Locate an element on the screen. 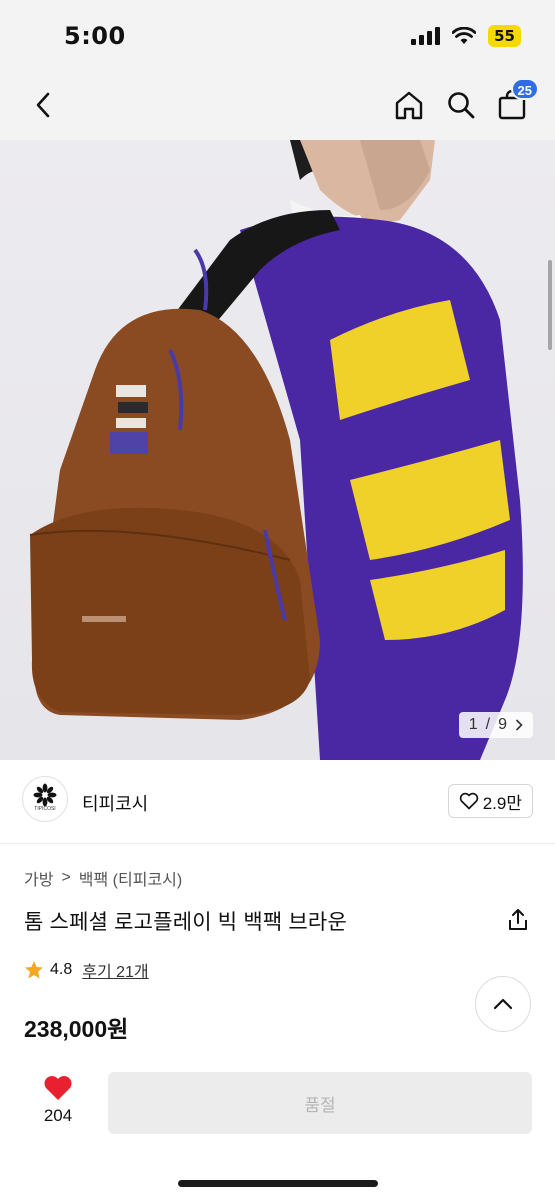 This screenshot has width=555, height=1200. back-button is located at coordinates (43, 105).